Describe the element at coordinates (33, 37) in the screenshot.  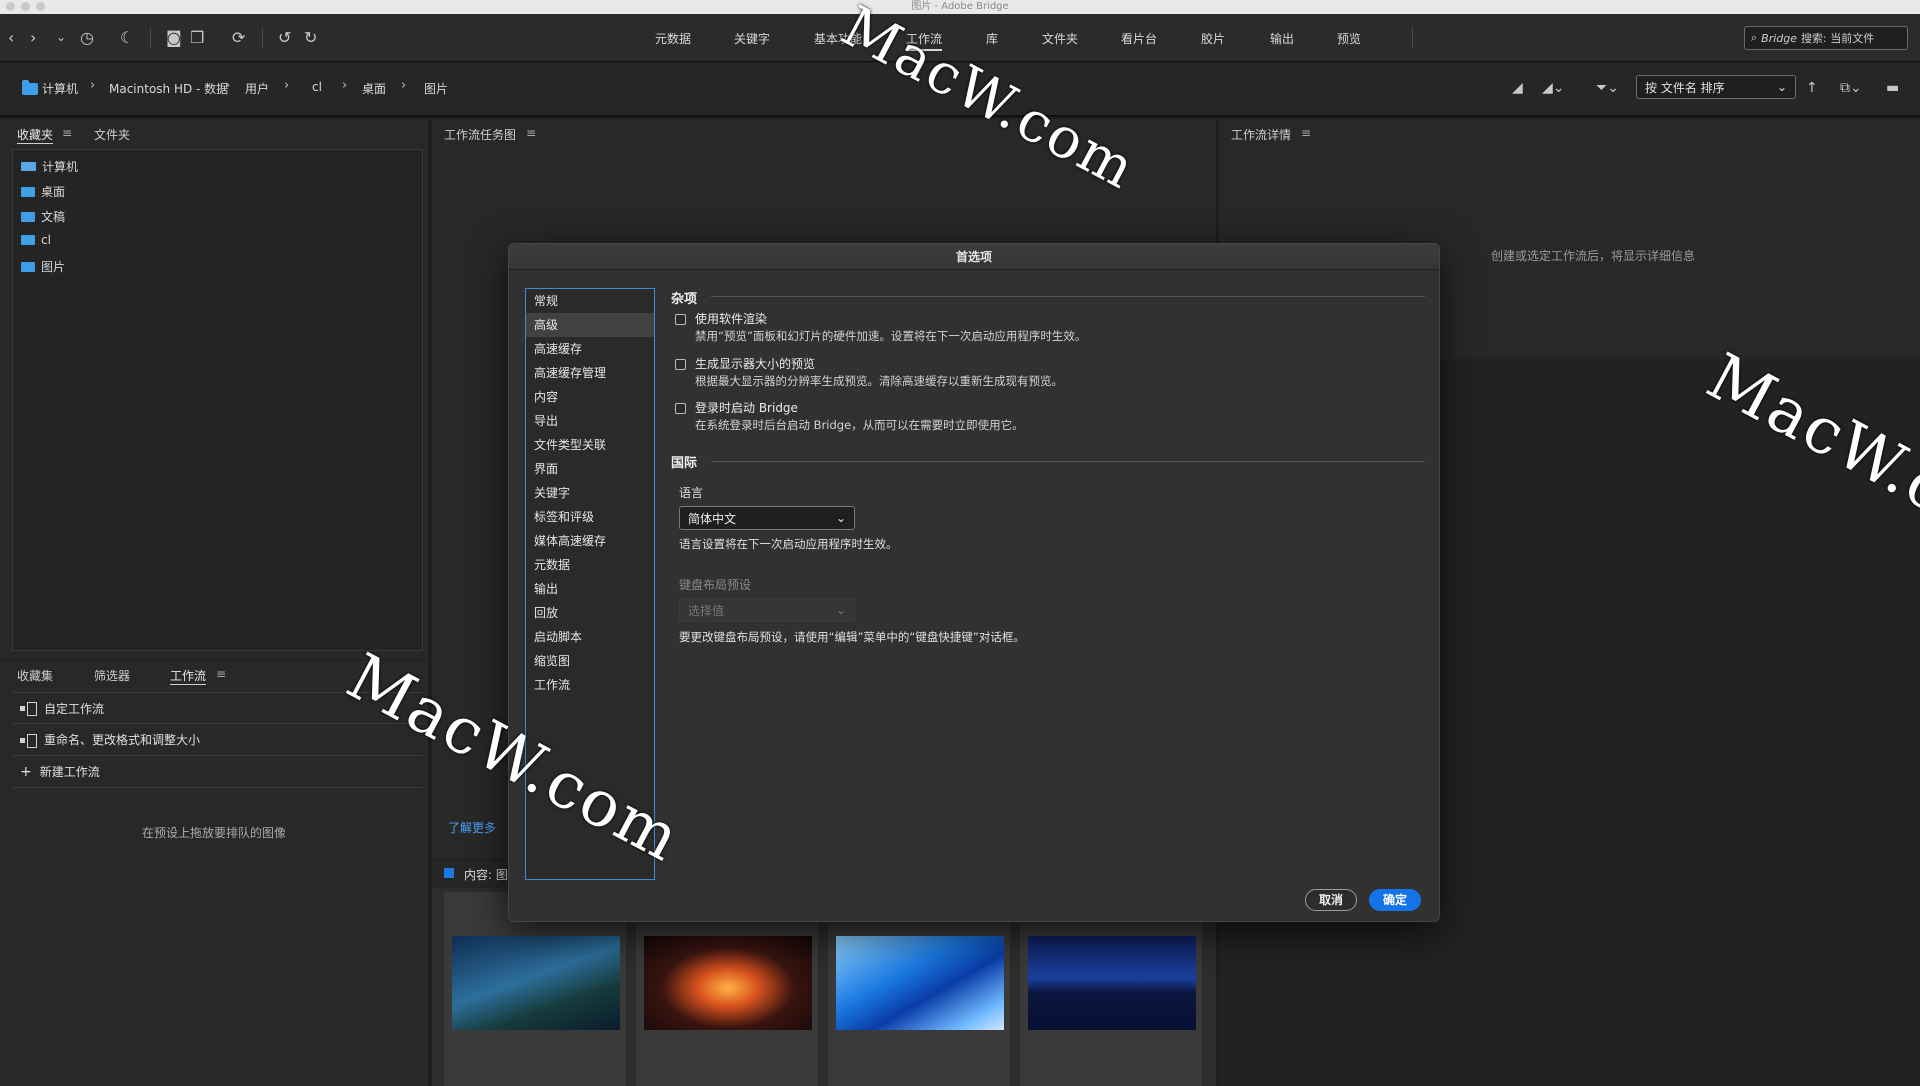
I see `forward-arrow-icon: ›` at that location.